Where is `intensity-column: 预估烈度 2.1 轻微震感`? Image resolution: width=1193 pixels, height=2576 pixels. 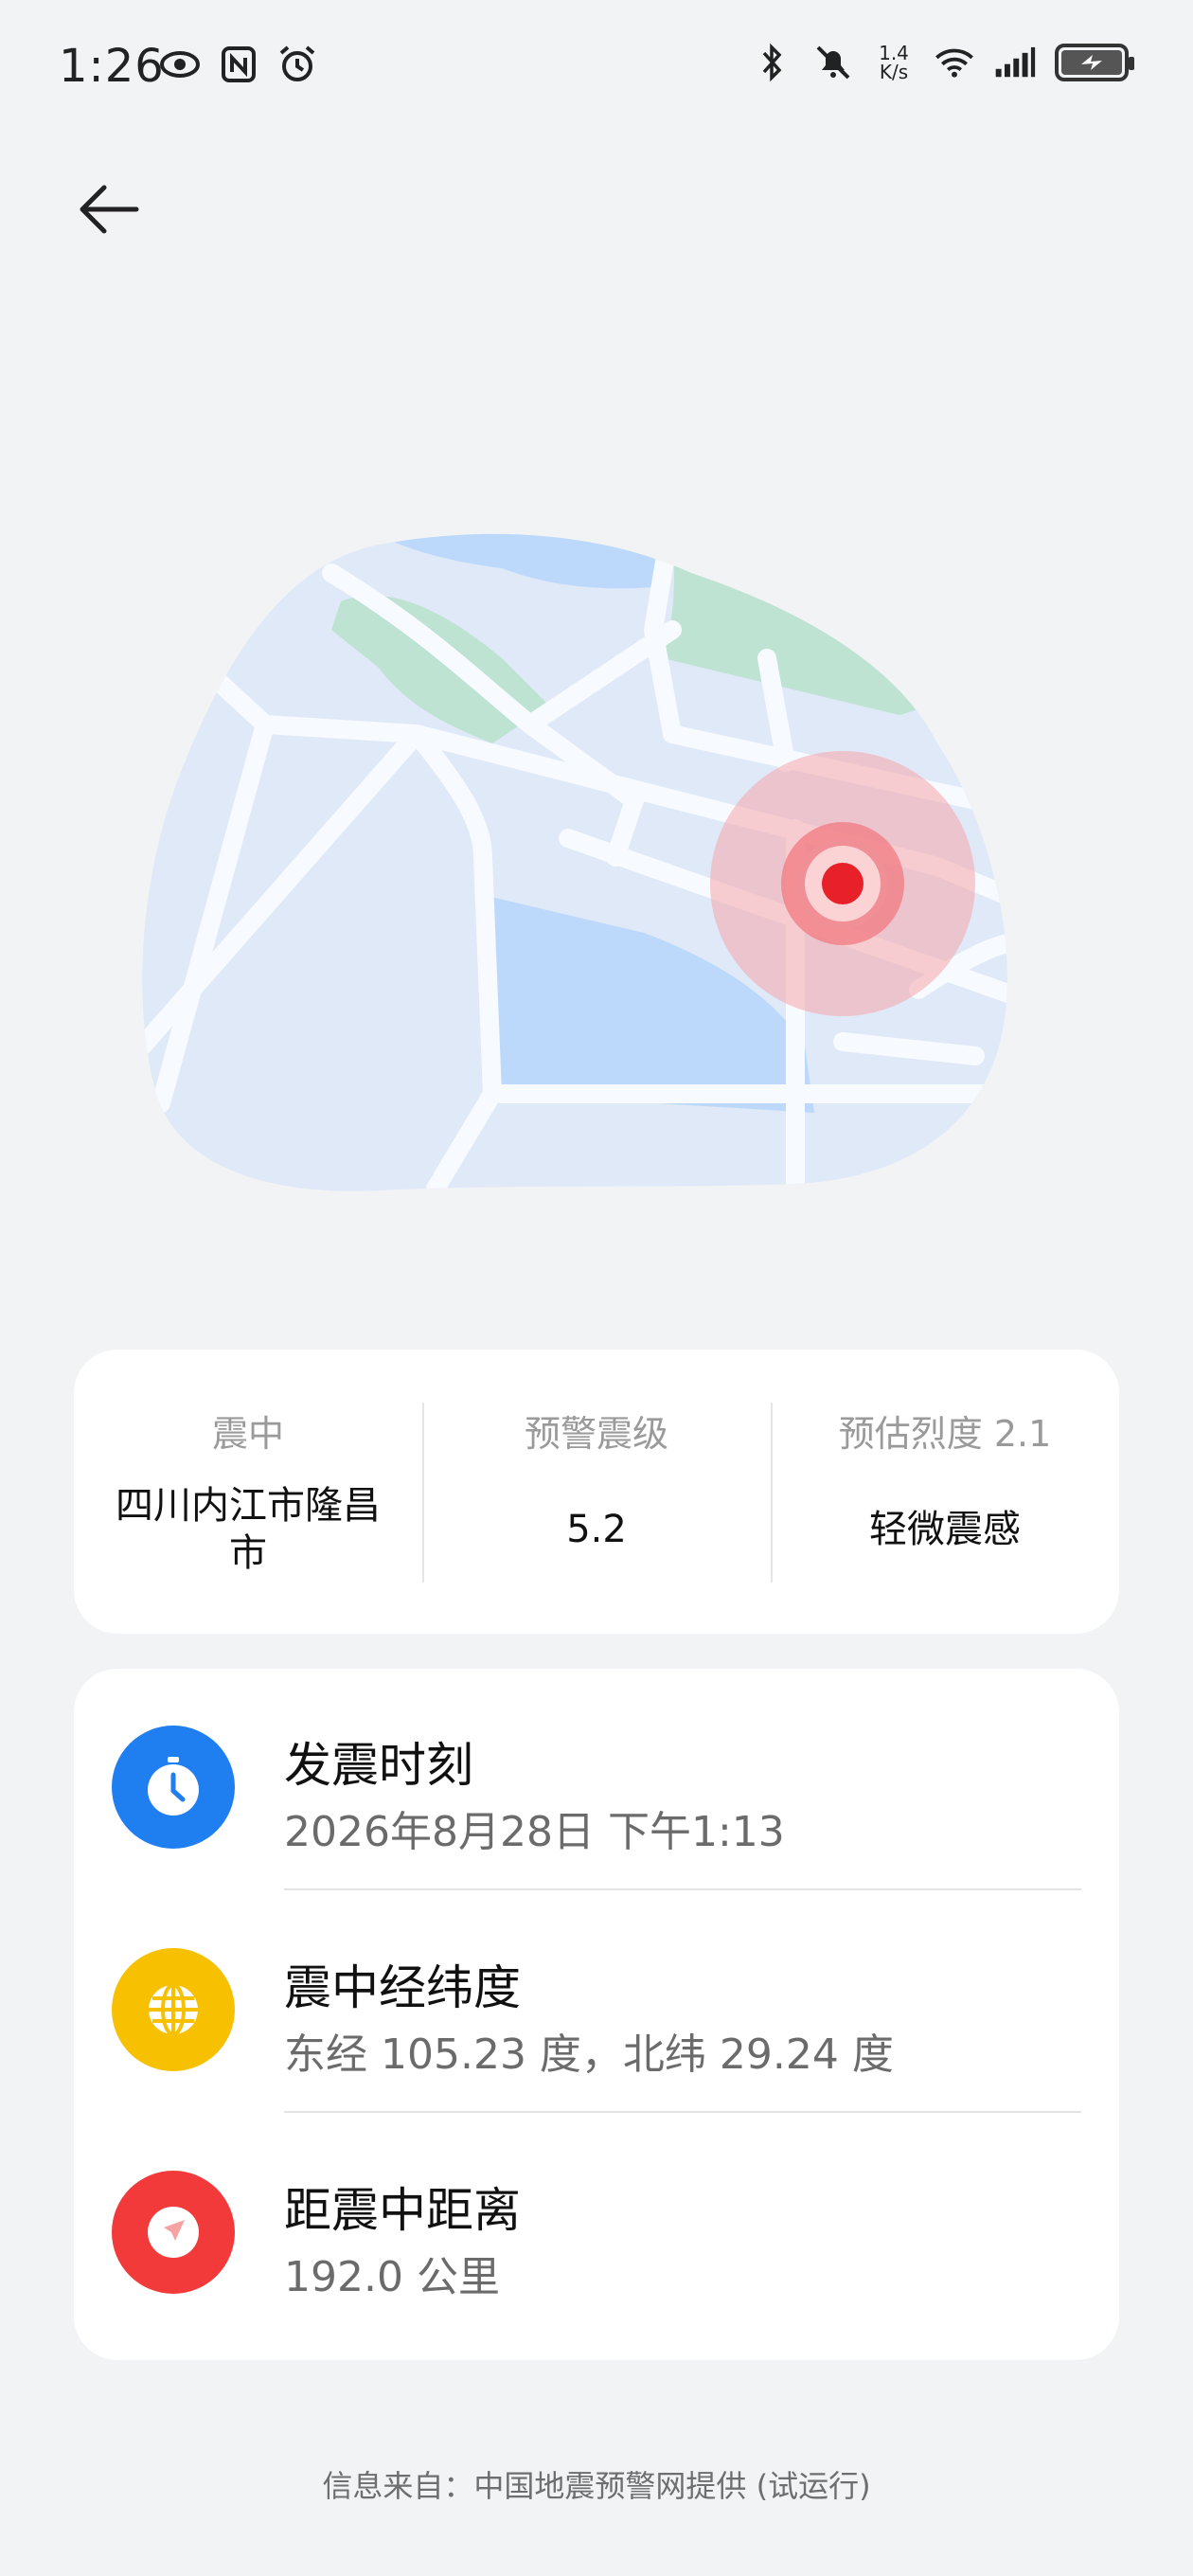
intensity-column: 预估烈度 2.1 轻微震感 is located at coordinates (945, 1492).